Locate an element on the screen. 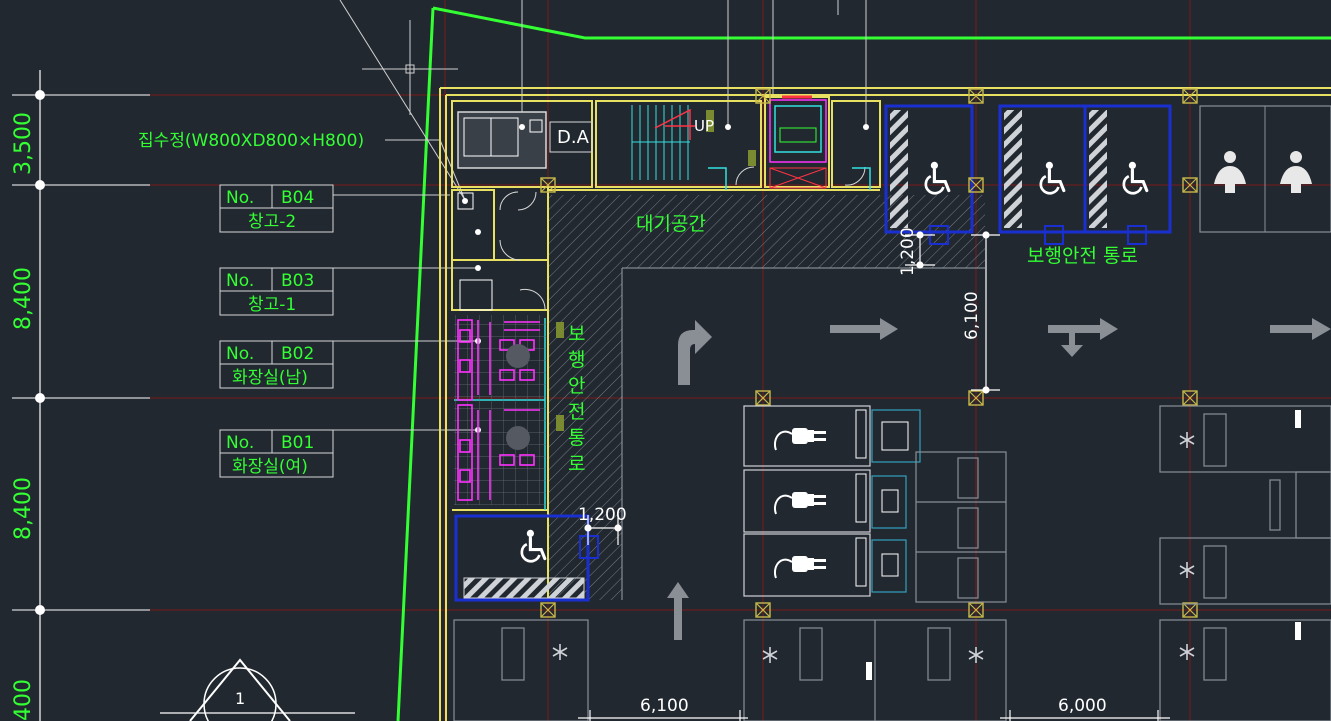 This screenshot has height=721, width=1331. room-tag-b03: No. B03 창고-1 is located at coordinates (276, 291).